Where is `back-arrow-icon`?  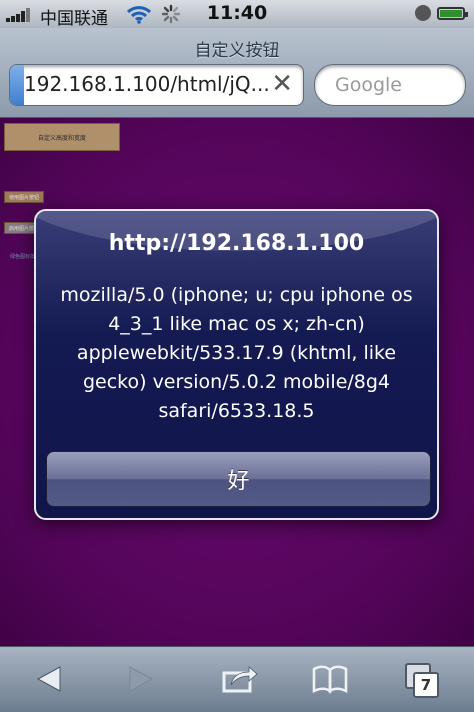 back-arrow-icon is located at coordinates (48, 679).